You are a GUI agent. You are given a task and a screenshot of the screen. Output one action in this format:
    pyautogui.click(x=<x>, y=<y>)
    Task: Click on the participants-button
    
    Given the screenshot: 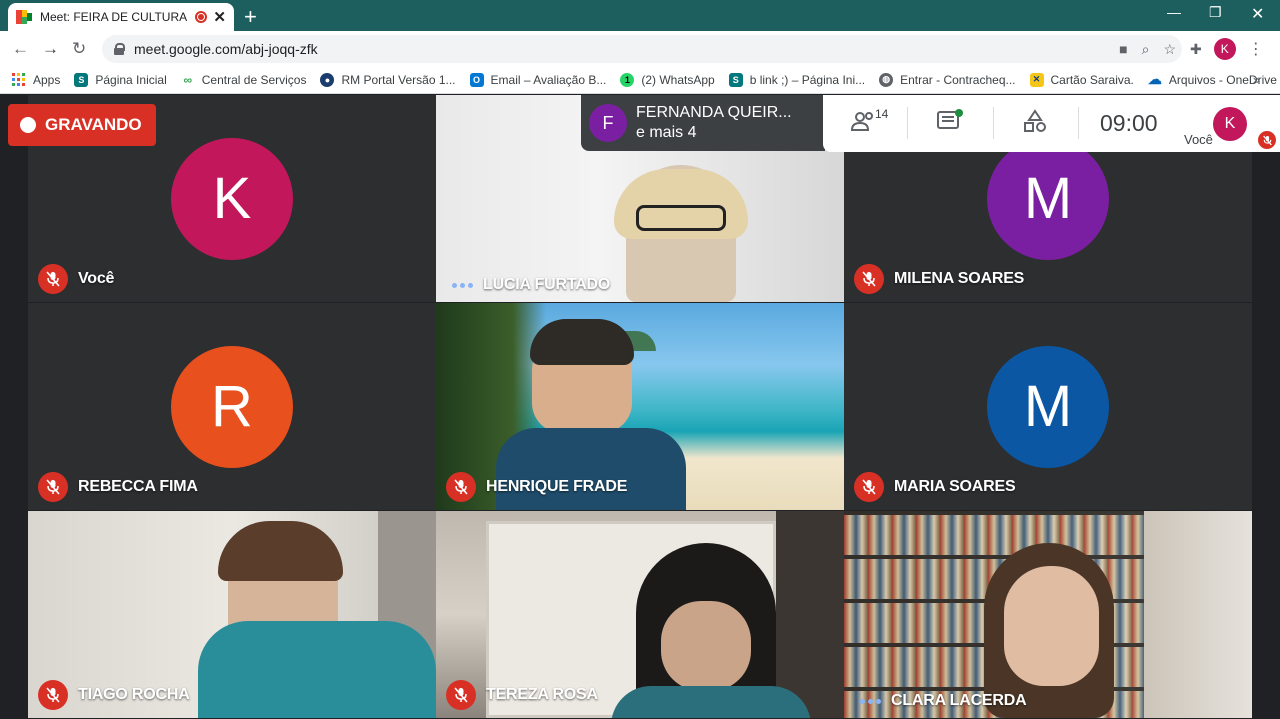 What is the action you would take?
    pyautogui.click(x=863, y=123)
    